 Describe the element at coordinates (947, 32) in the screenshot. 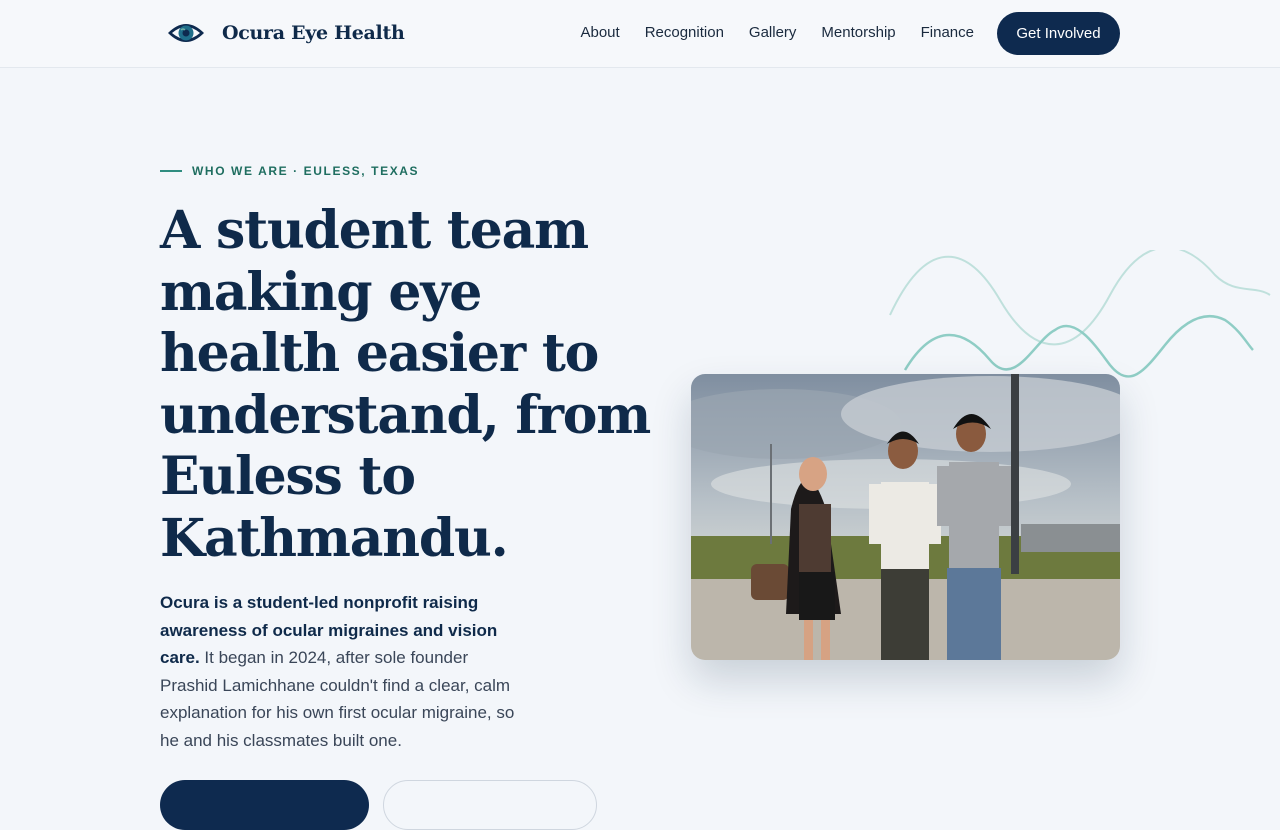

I see `nav-link-finance: Finance` at that location.